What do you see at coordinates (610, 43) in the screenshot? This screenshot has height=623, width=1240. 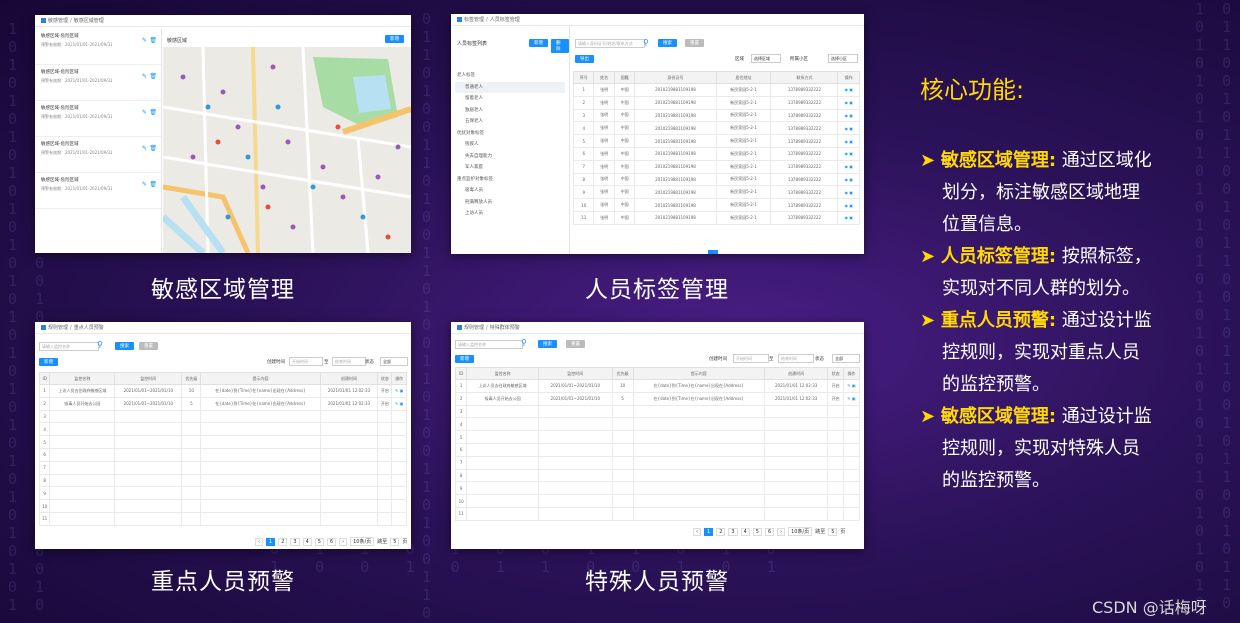 I see `search-input: 请输入身份证号/姓名/联系方式` at bounding box center [610, 43].